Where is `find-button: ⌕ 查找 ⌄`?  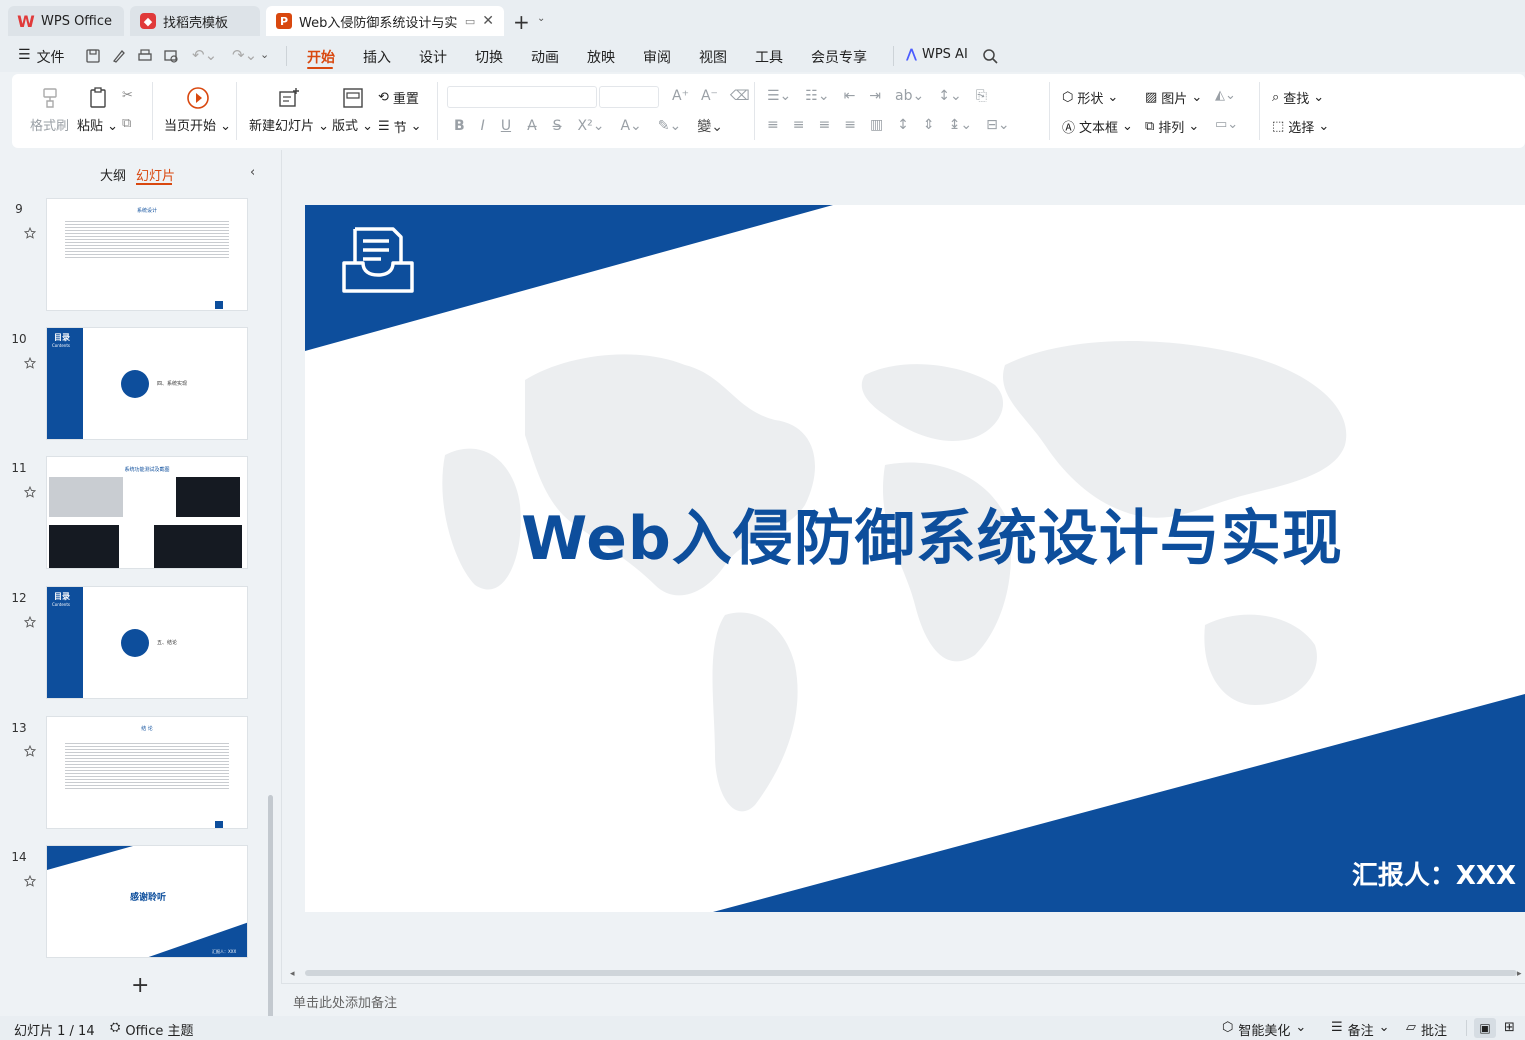
find-button: ⌕ 查找 ⌄ is located at coordinates (1298, 97).